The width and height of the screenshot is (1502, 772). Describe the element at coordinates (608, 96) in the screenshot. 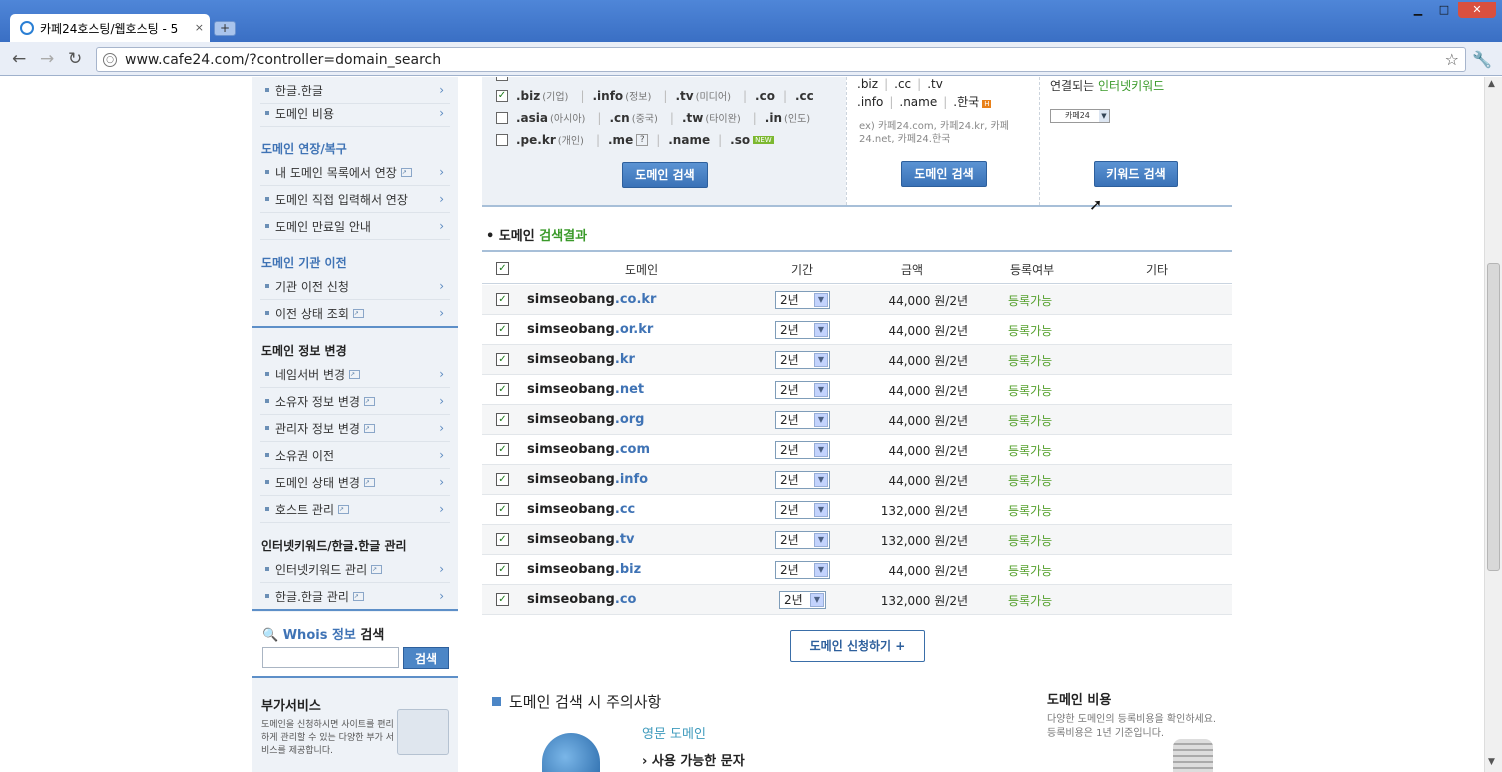

I see `tld-name: .info` at that location.